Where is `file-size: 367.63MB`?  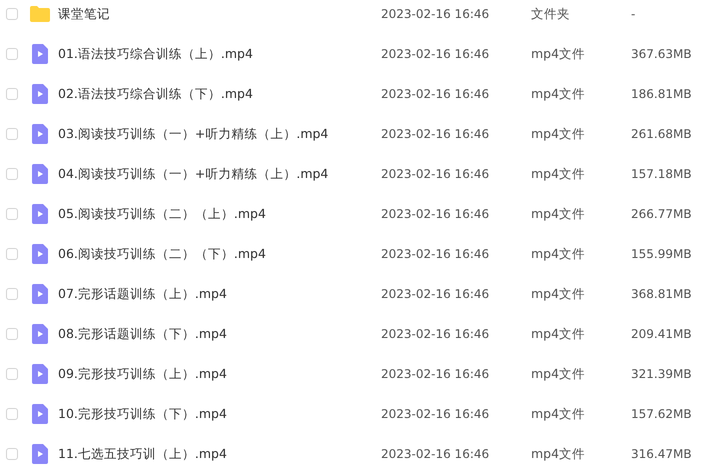 file-size: 367.63MB is located at coordinates (661, 54).